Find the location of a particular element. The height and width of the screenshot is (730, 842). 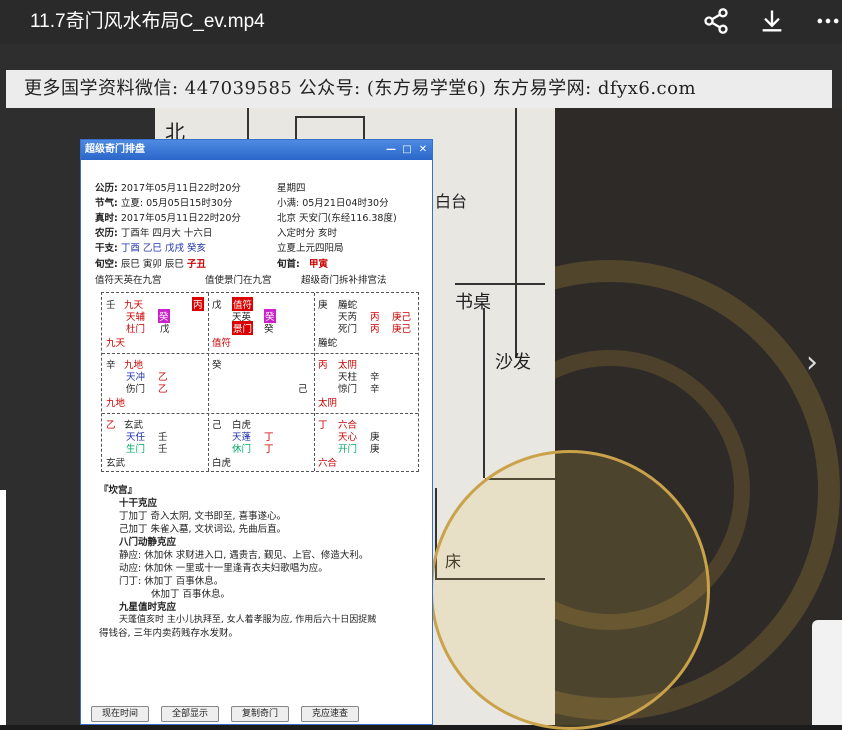

maximize-icon: □ is located at coordinates (407, 150).